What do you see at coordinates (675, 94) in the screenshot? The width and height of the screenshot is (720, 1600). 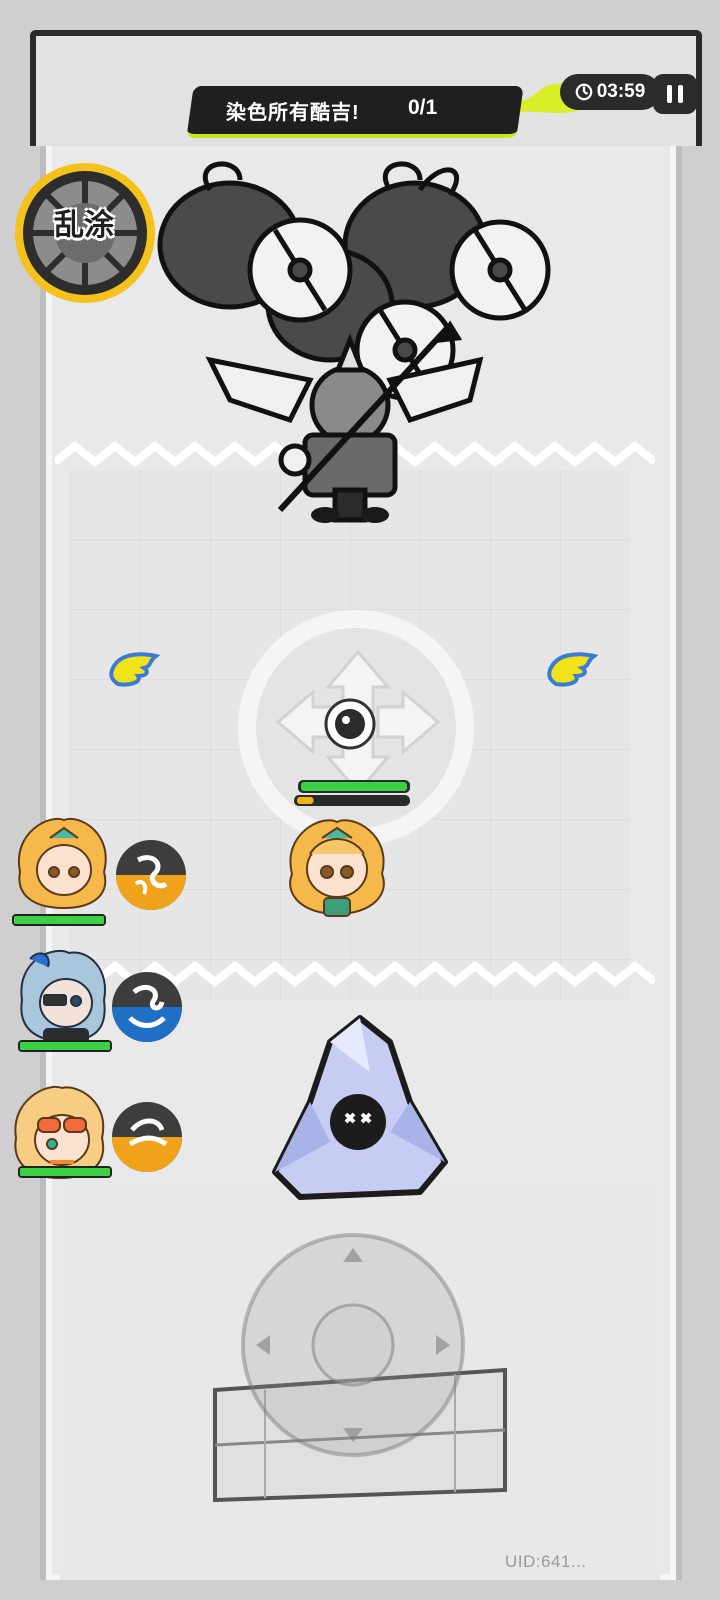 I see `pause-button` at bounding box center [675, 94].